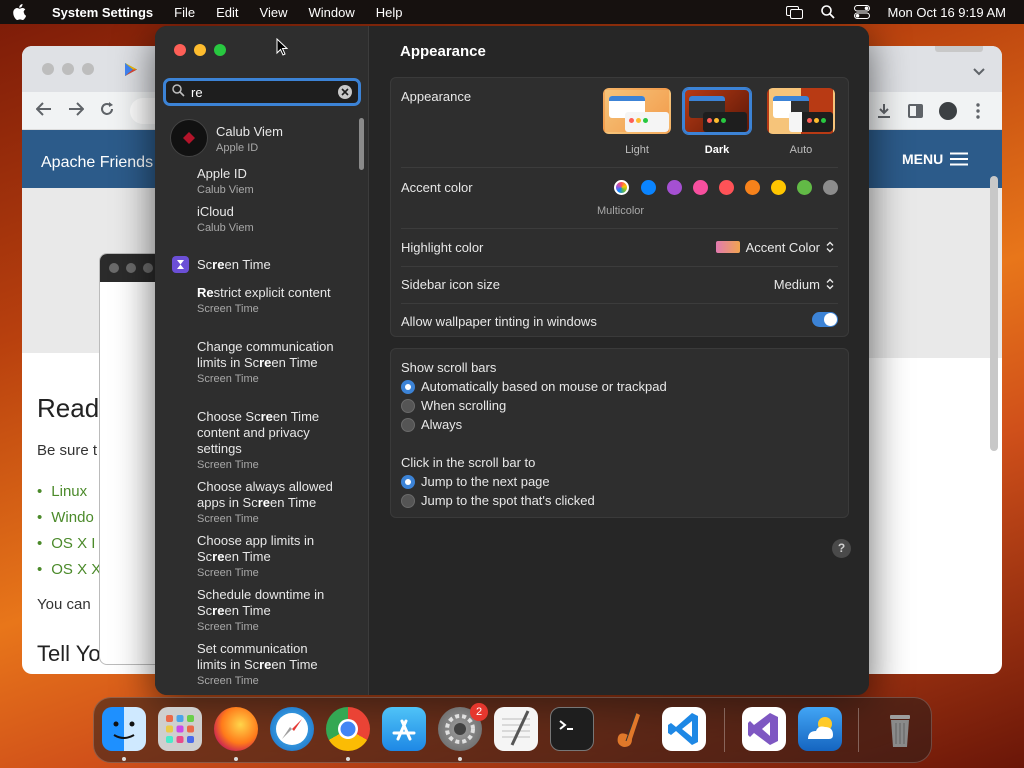 Image resolution: width=1024 pixels, height=768 pixels. Describe the element at coordinates (805, 284) in the screenshot. I see `sidebar-icon-size-popup: Medium` at that location.